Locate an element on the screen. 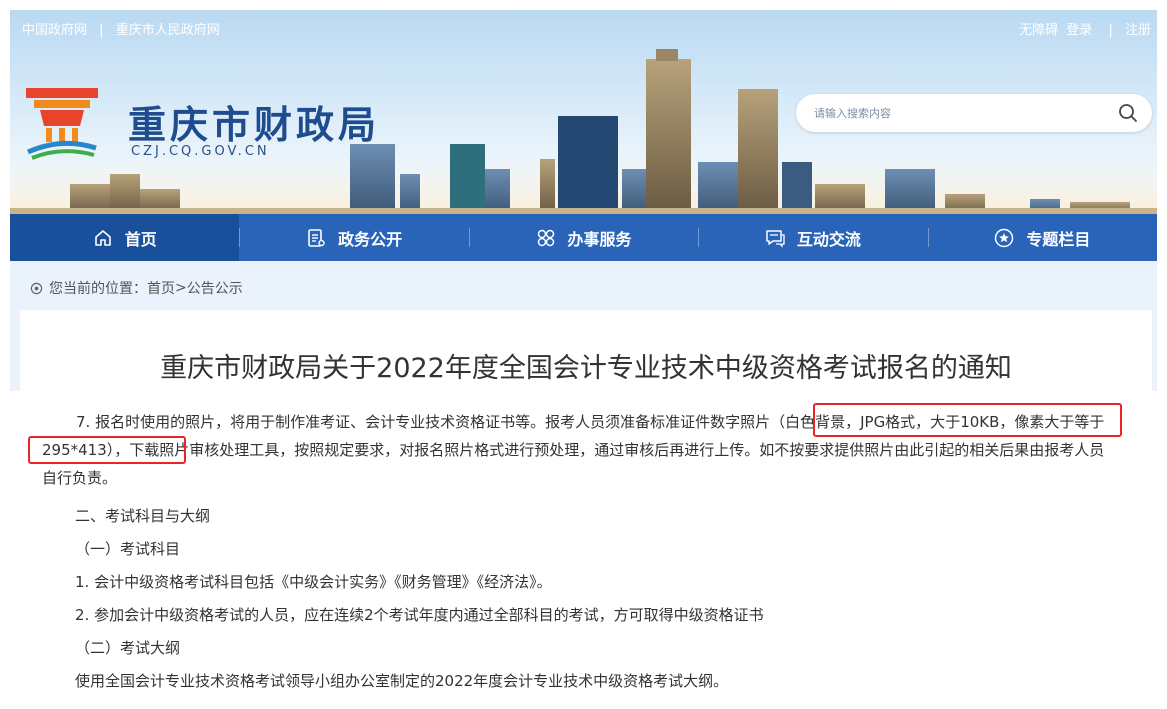 The height and width of the screenshot is (709, 1167). register-link: 注册 is located at coordinates (1138, 30).